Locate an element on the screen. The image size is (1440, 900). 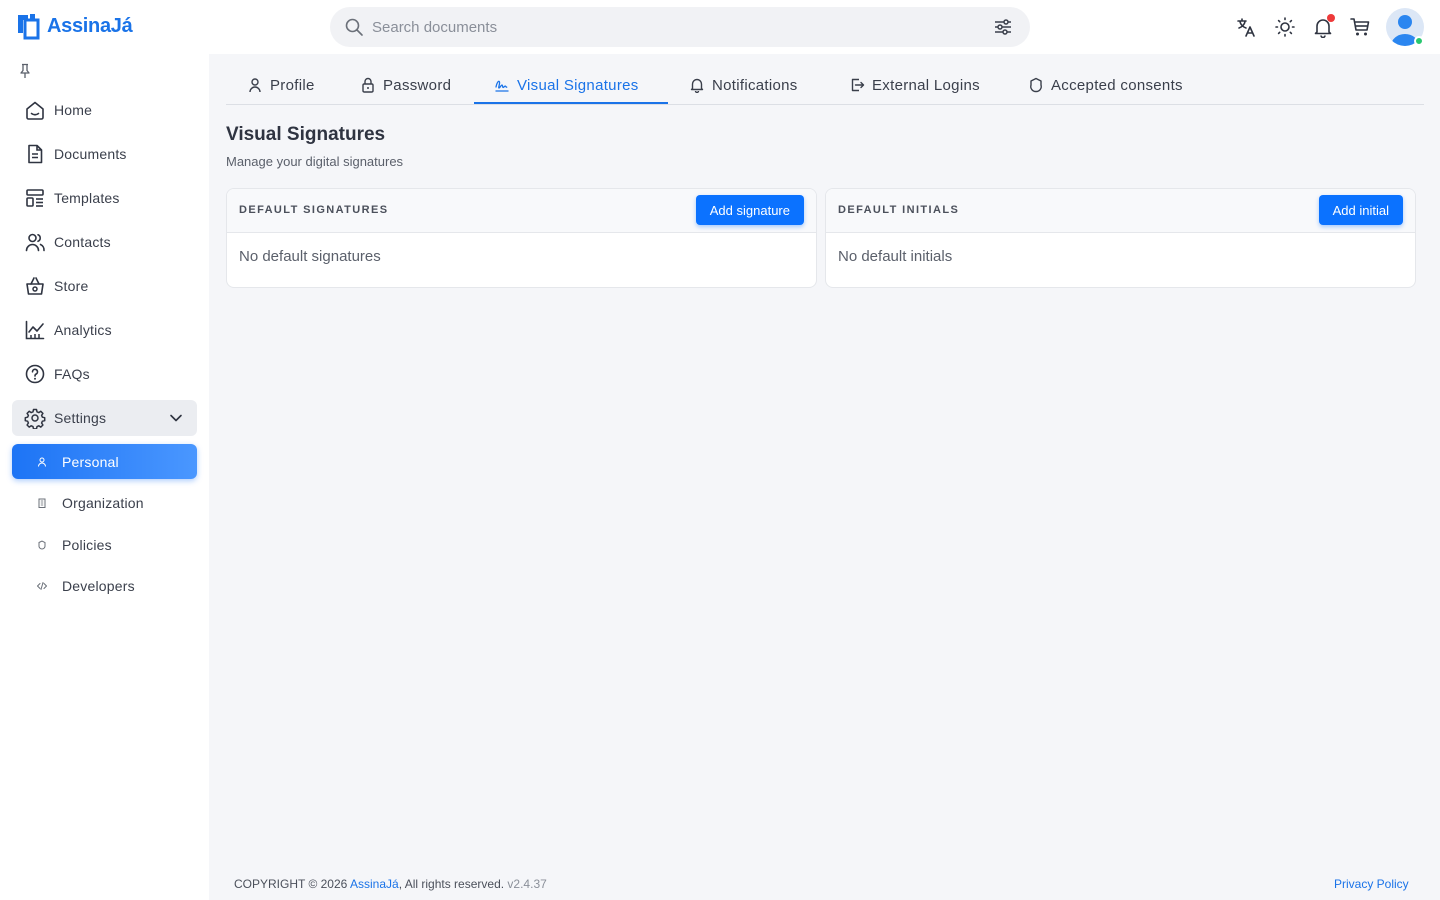
sidebar-item-settings: Settings is located at coordinates (104, 418).